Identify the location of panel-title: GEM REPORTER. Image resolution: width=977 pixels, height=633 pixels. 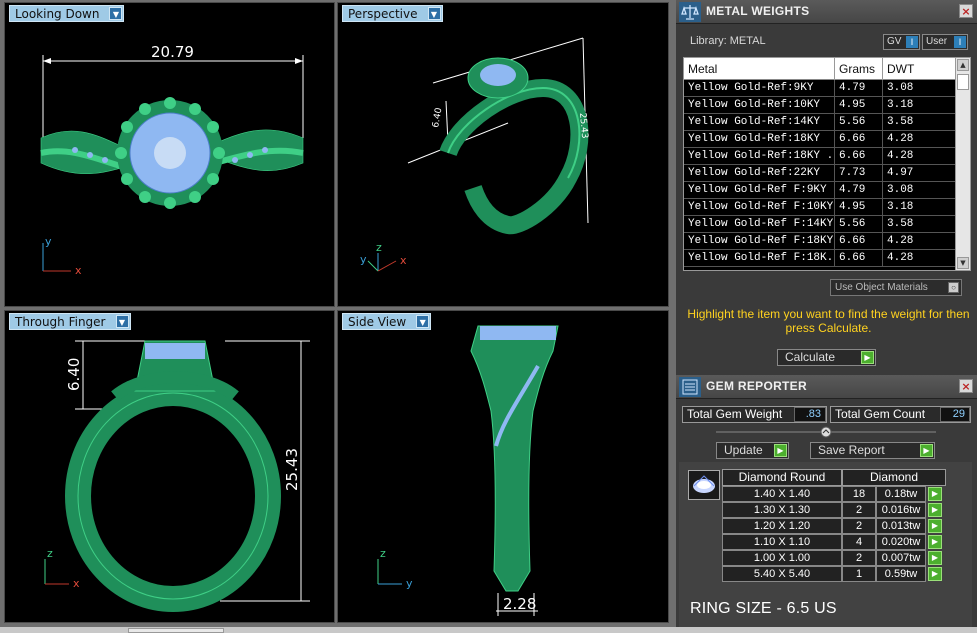
(756, 386).